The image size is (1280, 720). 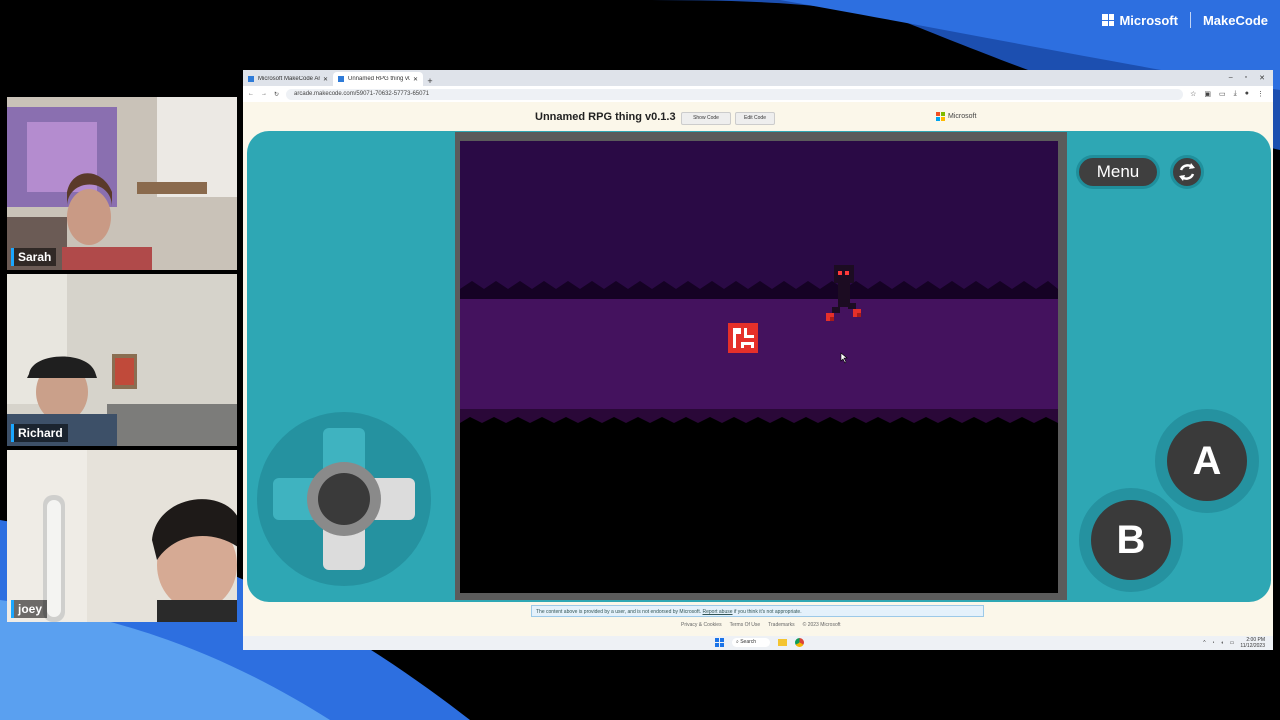 I want to click on sidebar-icon: ▭, so click(x=1222, y=94).